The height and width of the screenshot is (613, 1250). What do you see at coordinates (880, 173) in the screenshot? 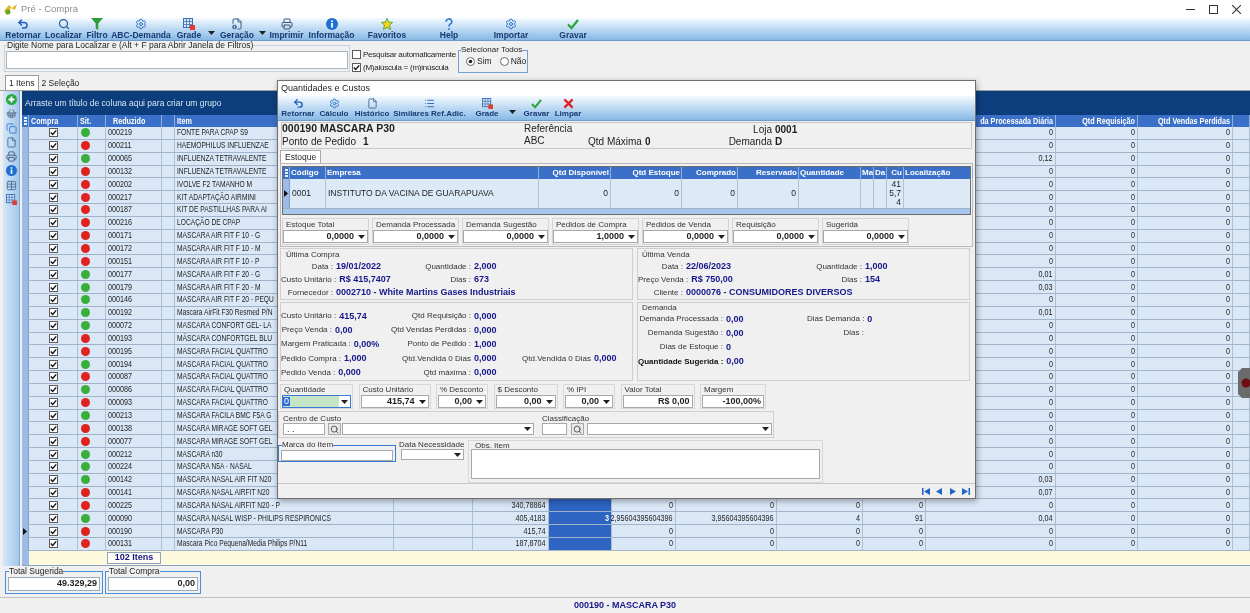
I see `column-header: Da` at bounding box center [880, 173].